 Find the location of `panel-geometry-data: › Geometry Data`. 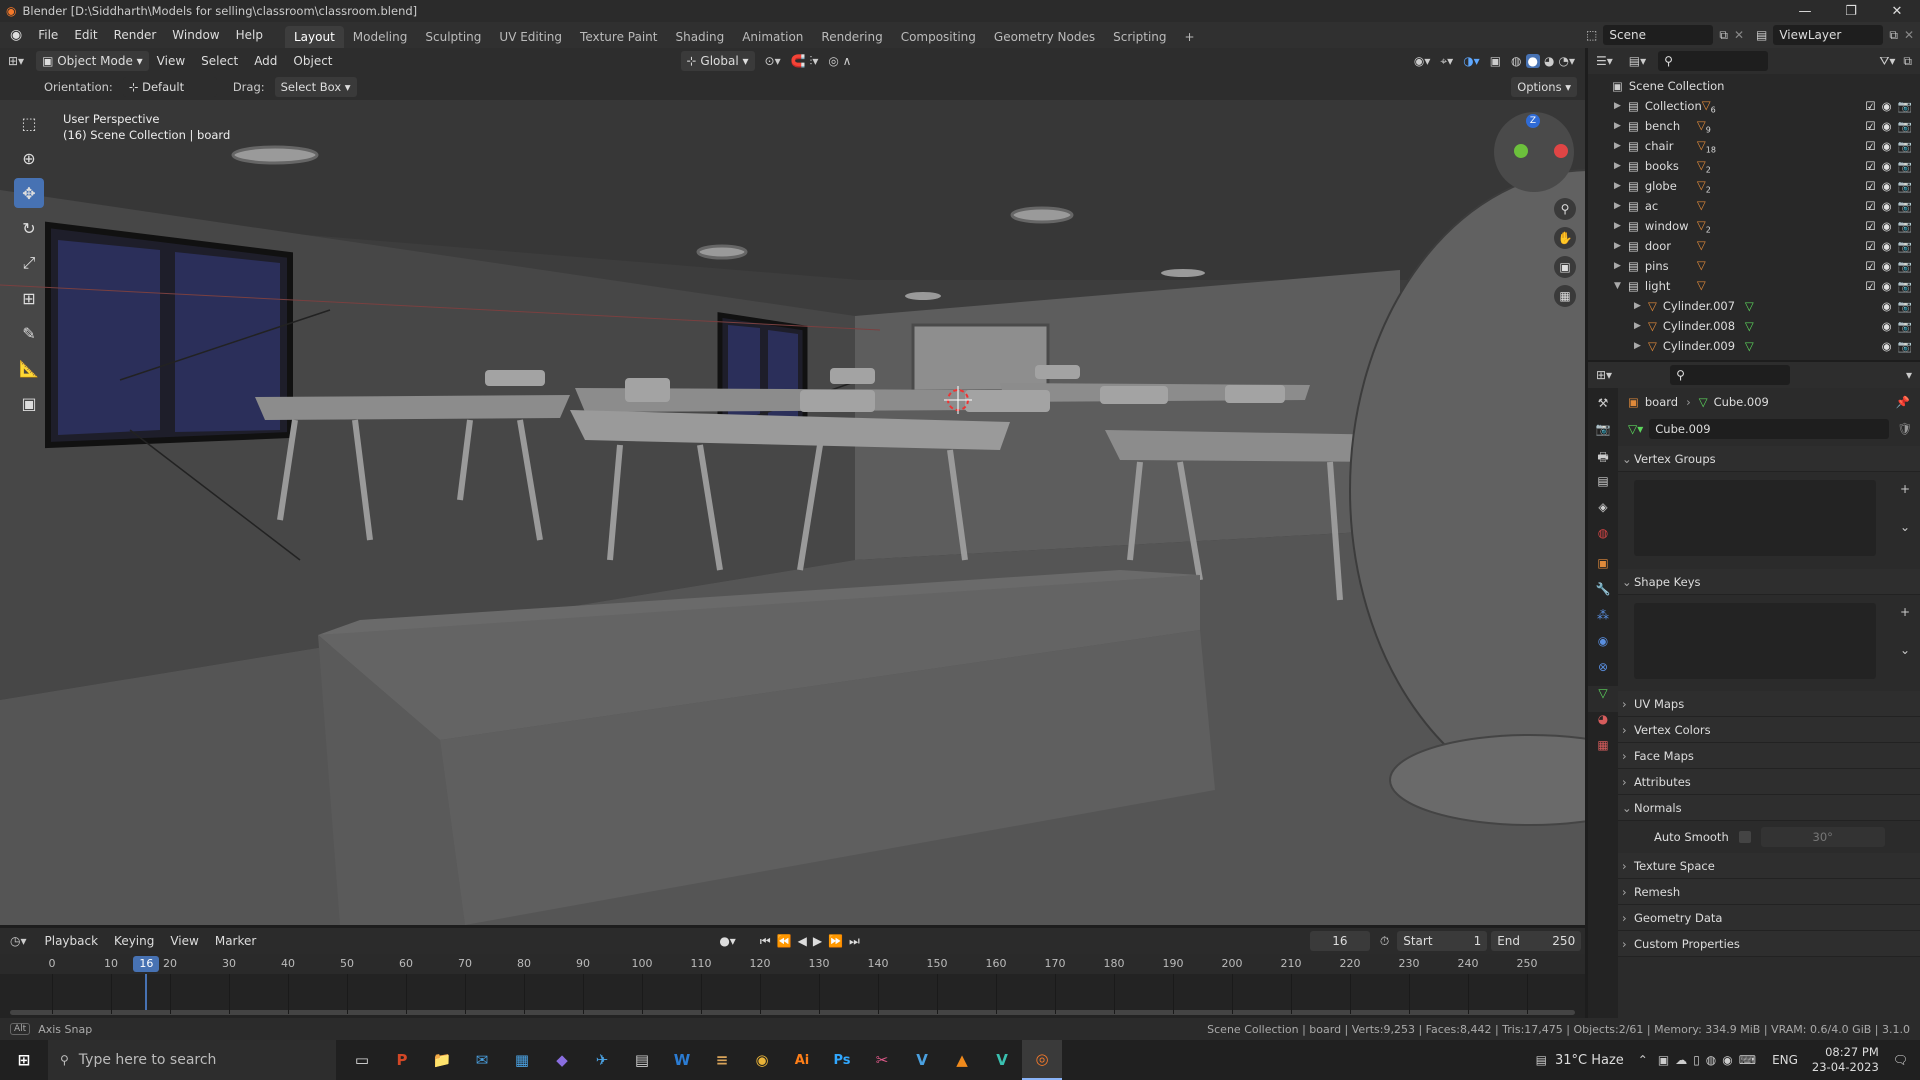

panel-geometry-data: › Geometry Data is located at coordinates (1769, 918).